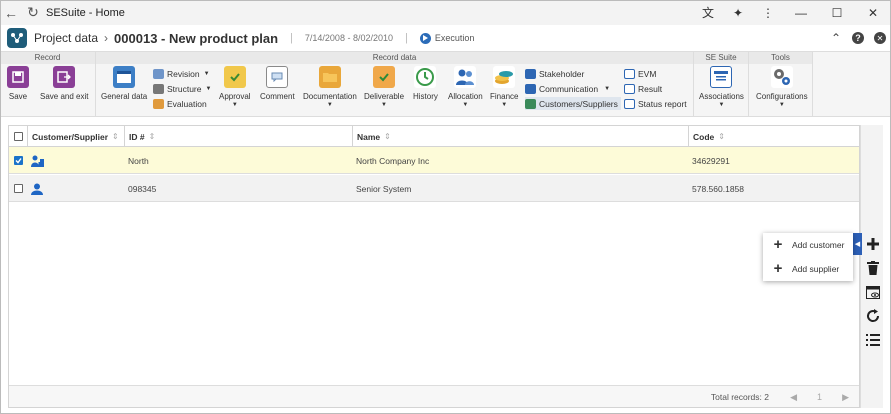 Image resolution: width=891 pixels, height=414 pixels. I want to click on history-button: History, so click(425, 83).